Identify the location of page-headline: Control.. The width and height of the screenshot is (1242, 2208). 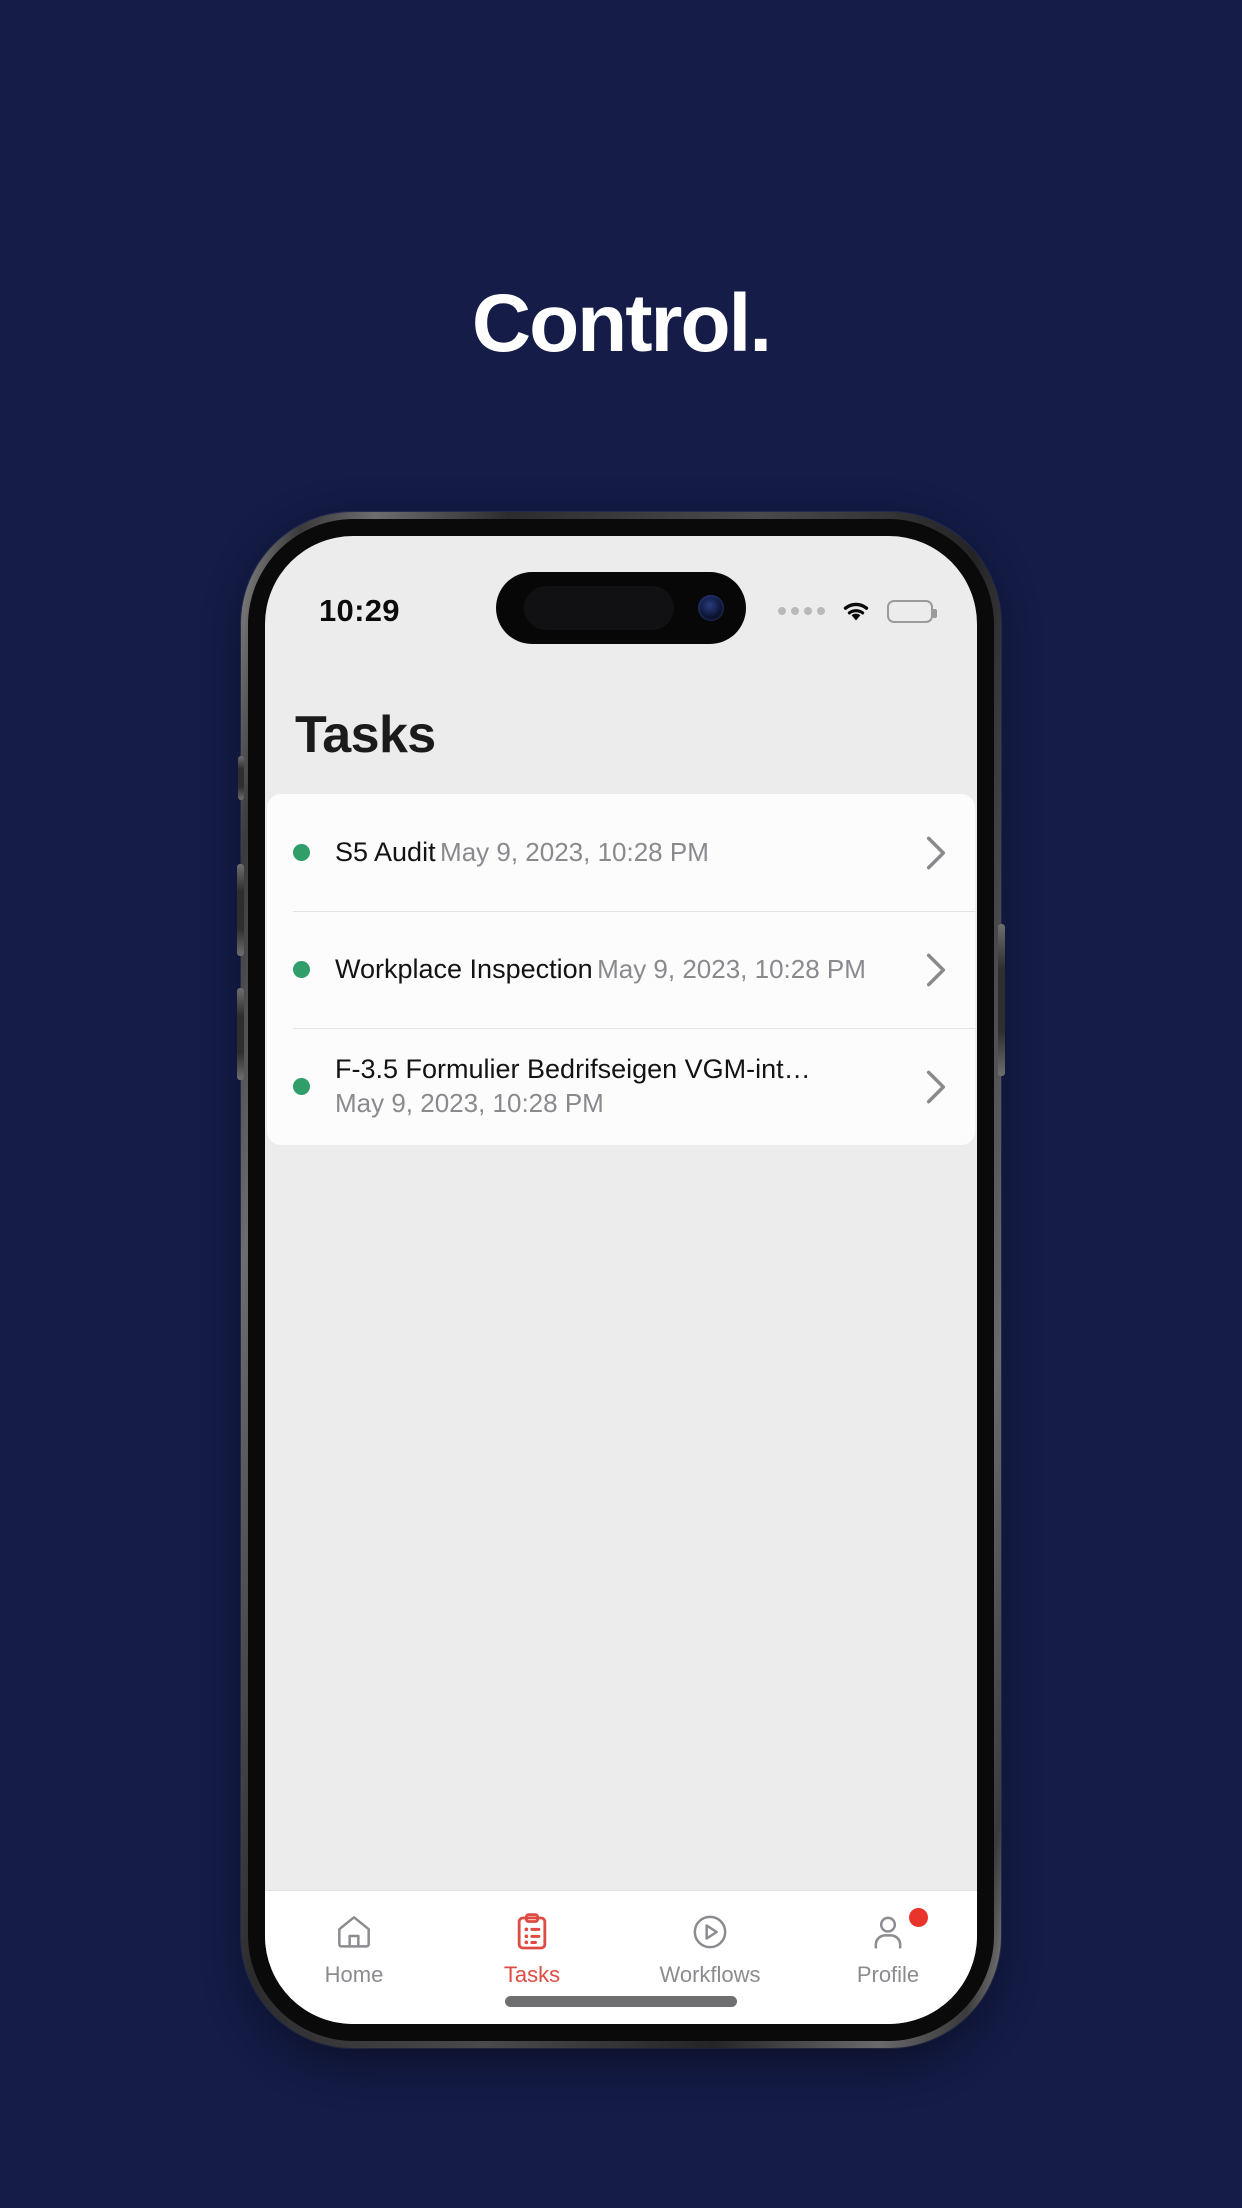
(621, 323).